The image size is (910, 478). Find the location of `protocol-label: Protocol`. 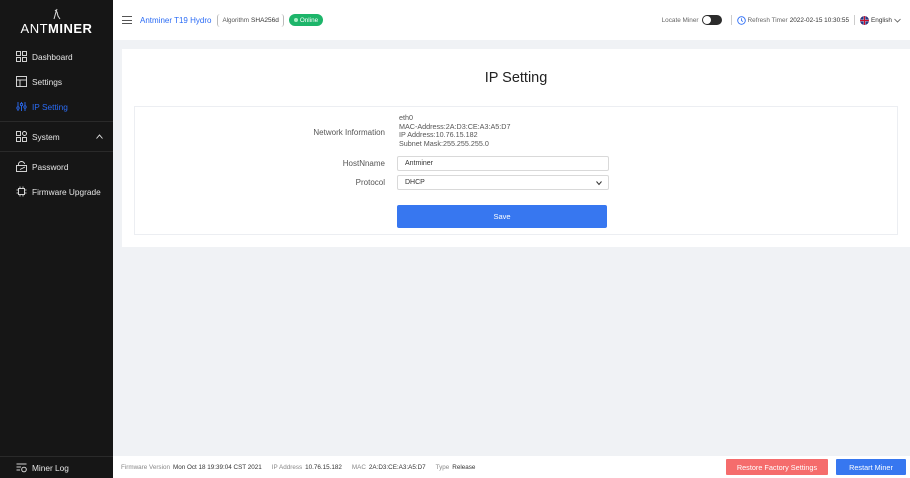

protocol-label: Protocol is located at coordinates (370, 182).